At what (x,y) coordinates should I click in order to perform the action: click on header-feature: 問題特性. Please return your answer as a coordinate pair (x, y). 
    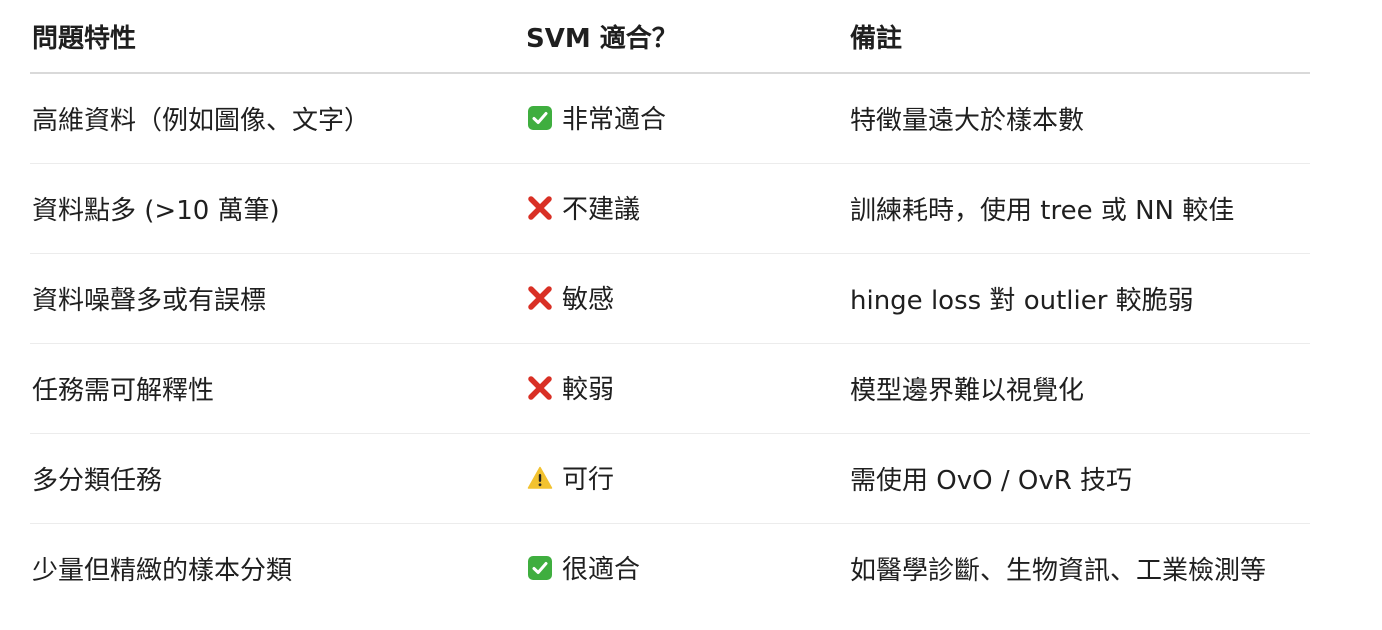
    Looking at the image, I should click on (277, 37).